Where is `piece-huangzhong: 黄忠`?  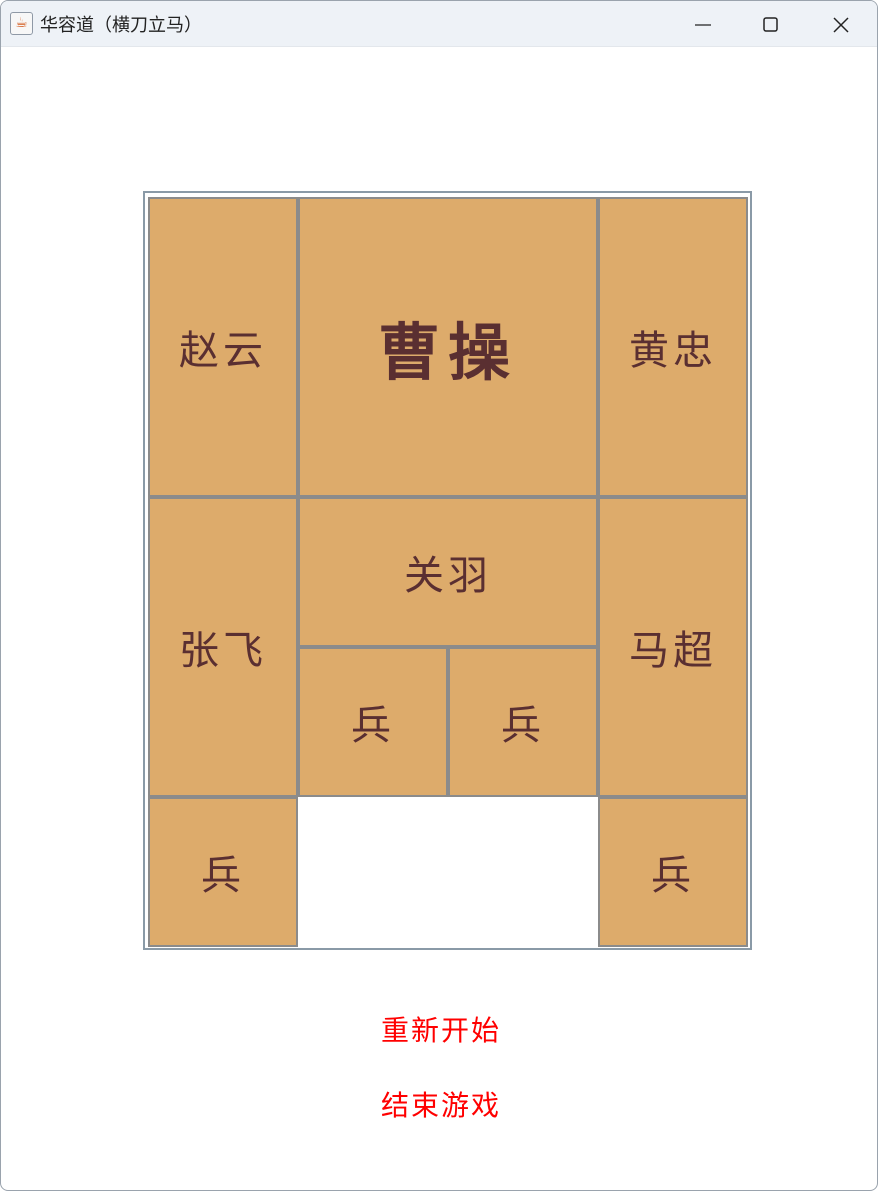
piece-huangzhong: 黄忠 is located at coordinates (673, 347).